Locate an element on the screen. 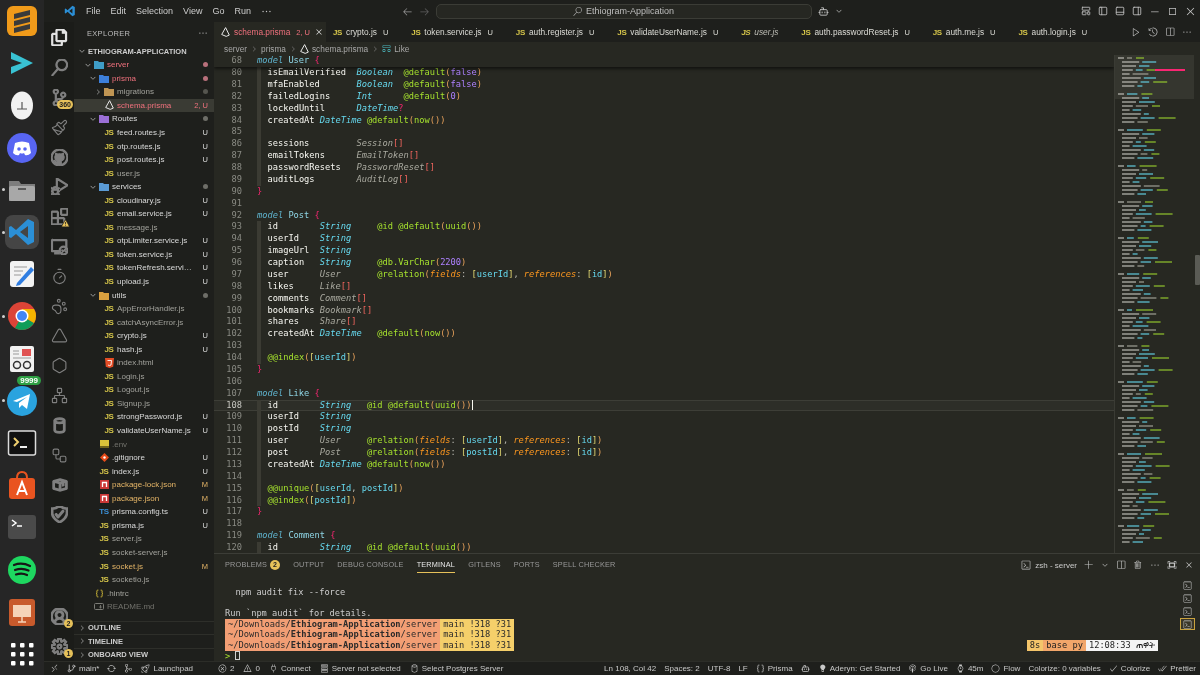  history-icon is located at coordinates (1153, 32).